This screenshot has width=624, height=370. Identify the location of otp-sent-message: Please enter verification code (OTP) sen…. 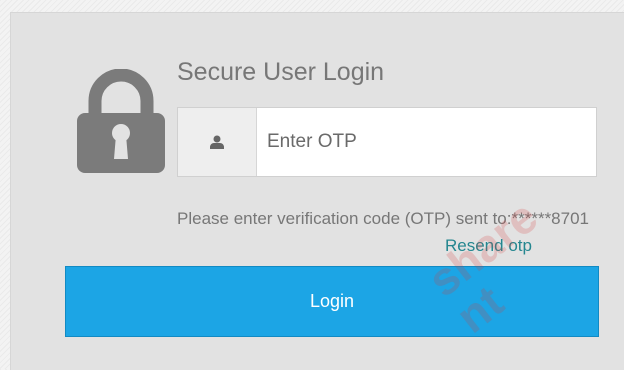
(383, 218).